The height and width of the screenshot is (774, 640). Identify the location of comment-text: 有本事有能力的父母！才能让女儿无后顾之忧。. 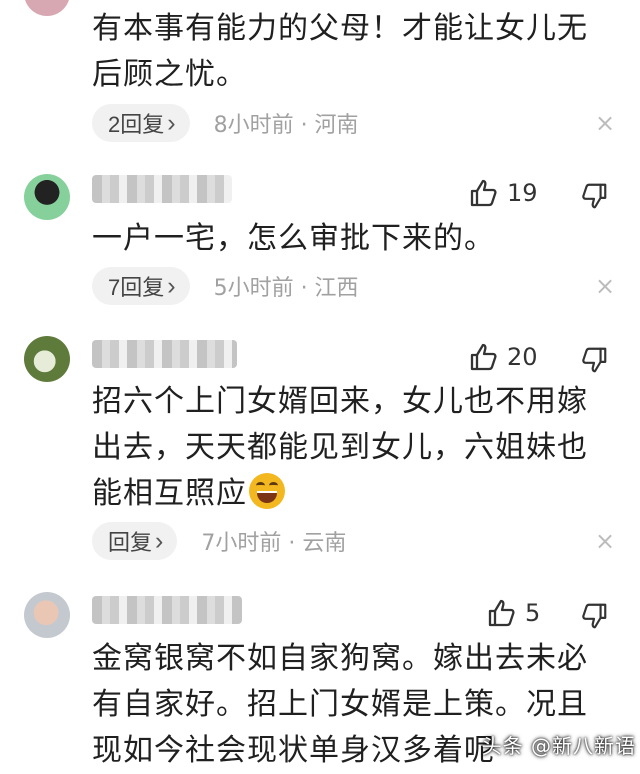
(340, 51).